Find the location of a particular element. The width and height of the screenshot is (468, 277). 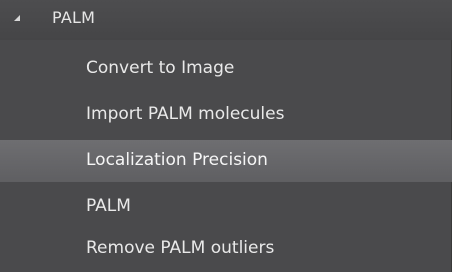

window-margin-right is located at coordinates (460, 138).